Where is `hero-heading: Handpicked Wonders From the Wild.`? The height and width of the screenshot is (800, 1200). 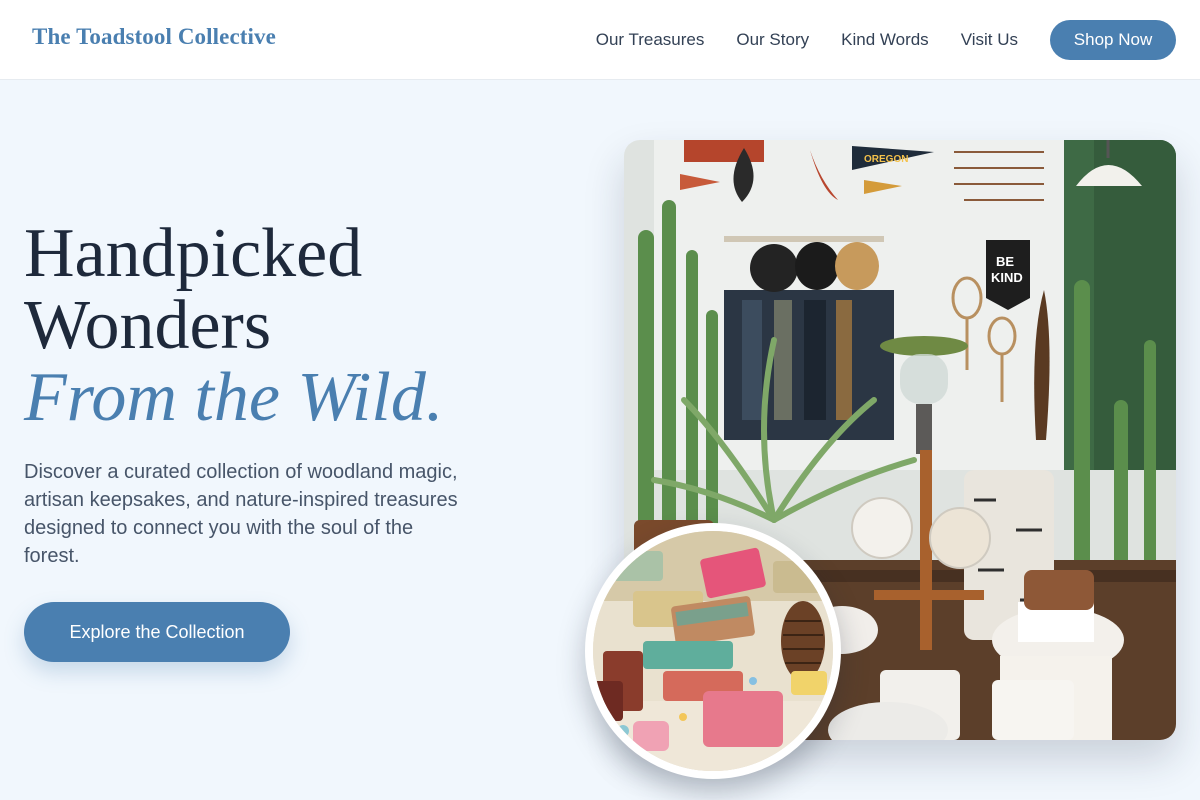 hero-heading: Handpicked Wonders From the Wild. is located at coordinates (233, 326).